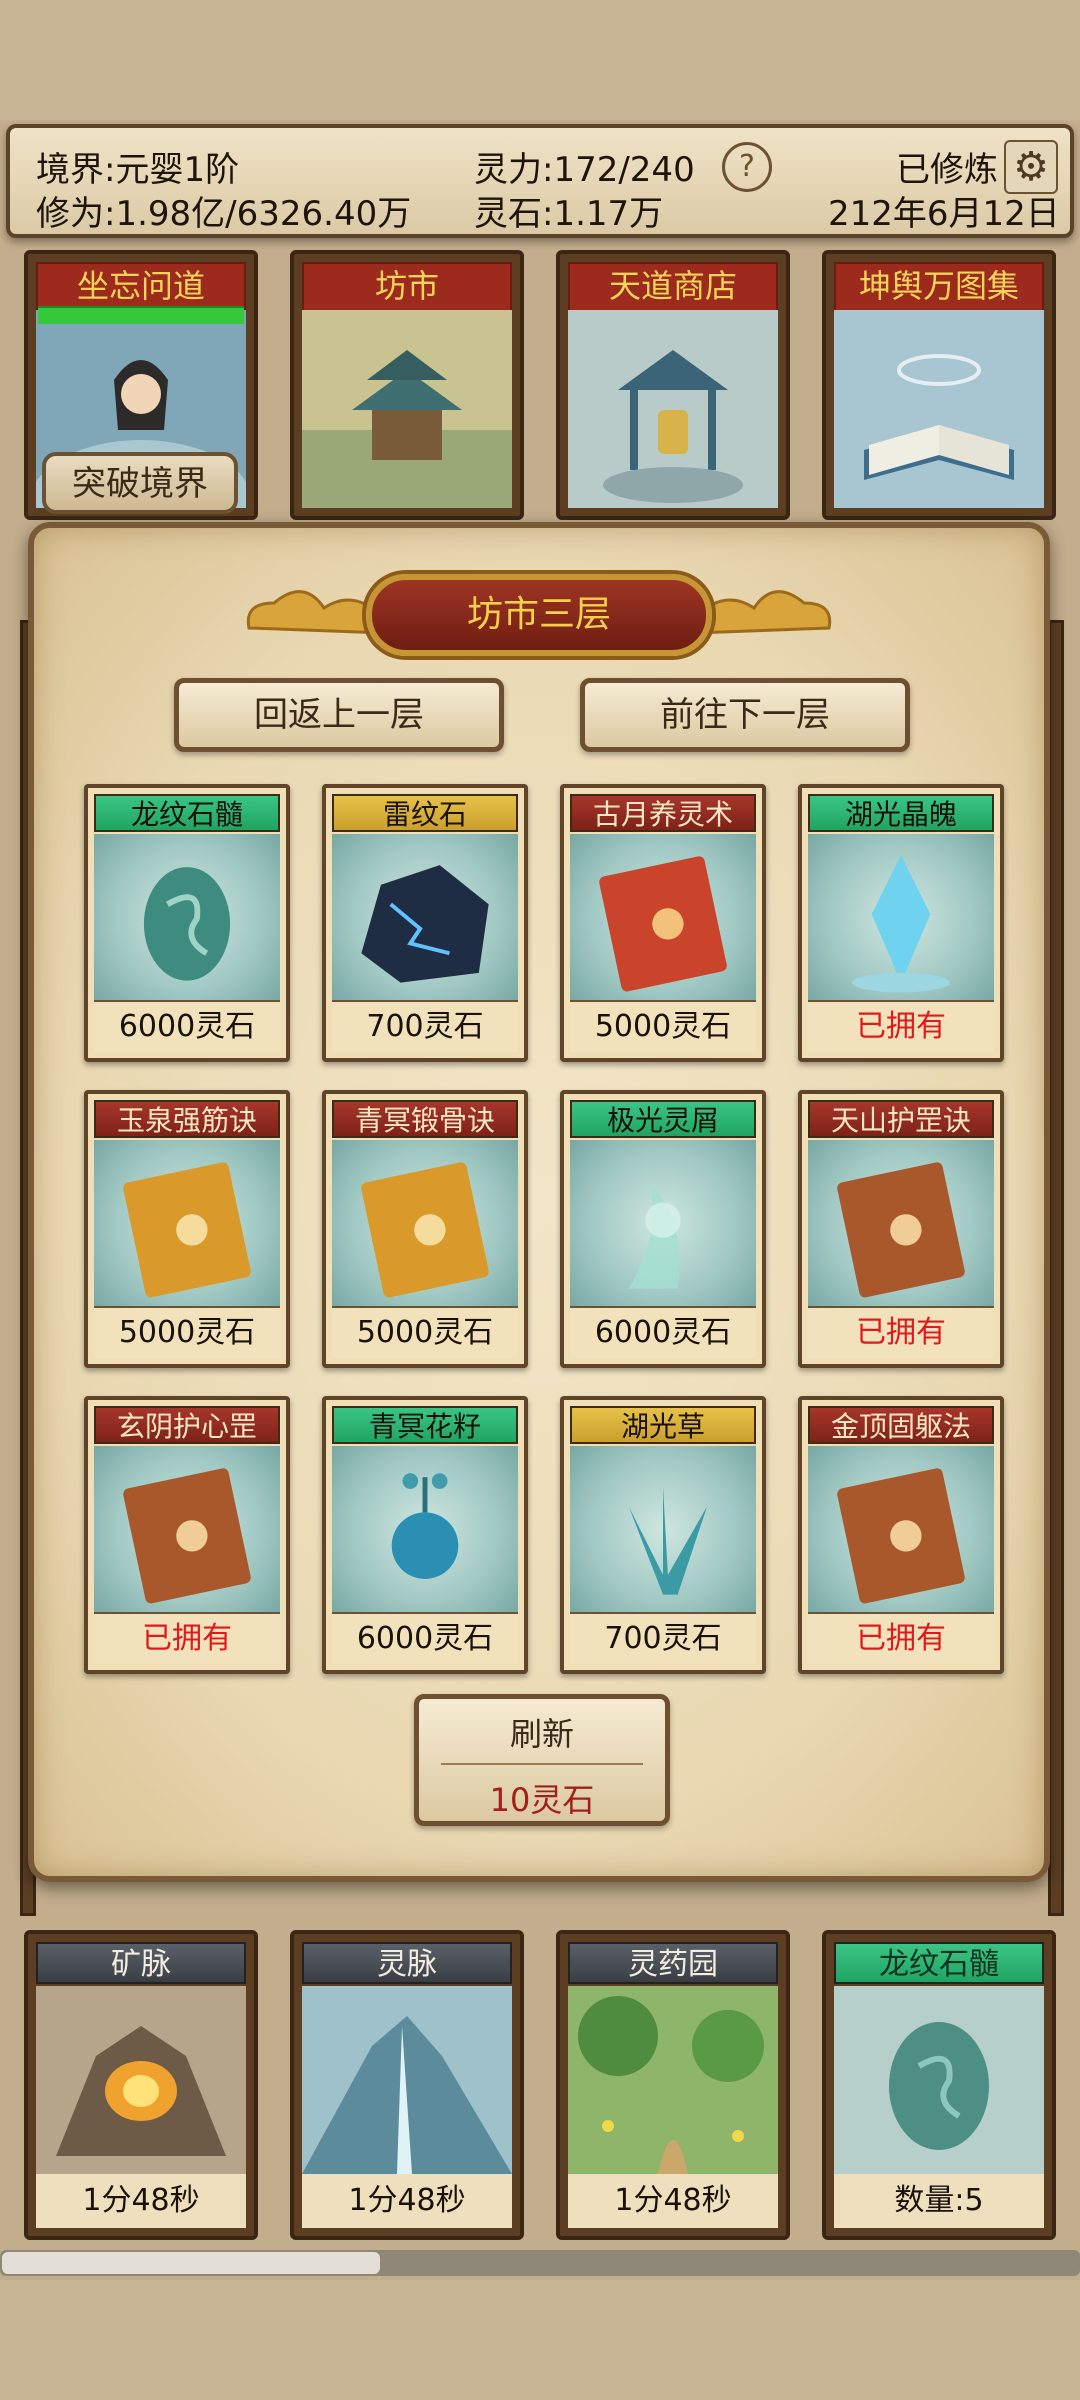  Describe the element at coordinates (542, 1764) in the screenshot. I see `divider` at that location.